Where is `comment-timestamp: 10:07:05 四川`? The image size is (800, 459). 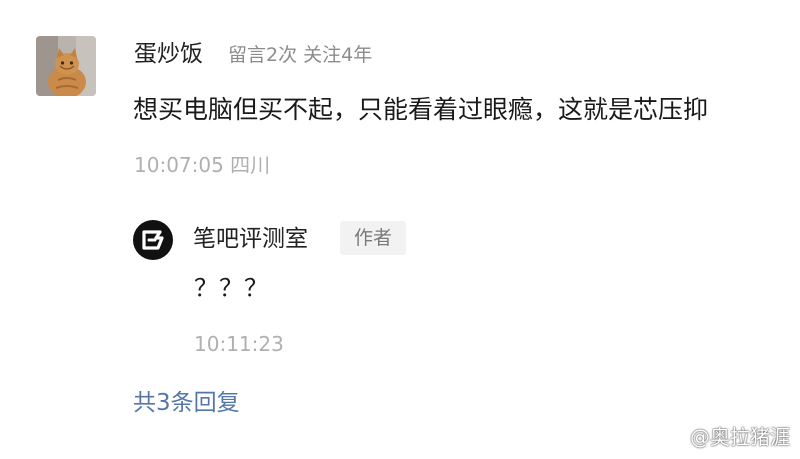
comment-timestamp: 10:07:05 四川 is located at coordinates (202, 165).